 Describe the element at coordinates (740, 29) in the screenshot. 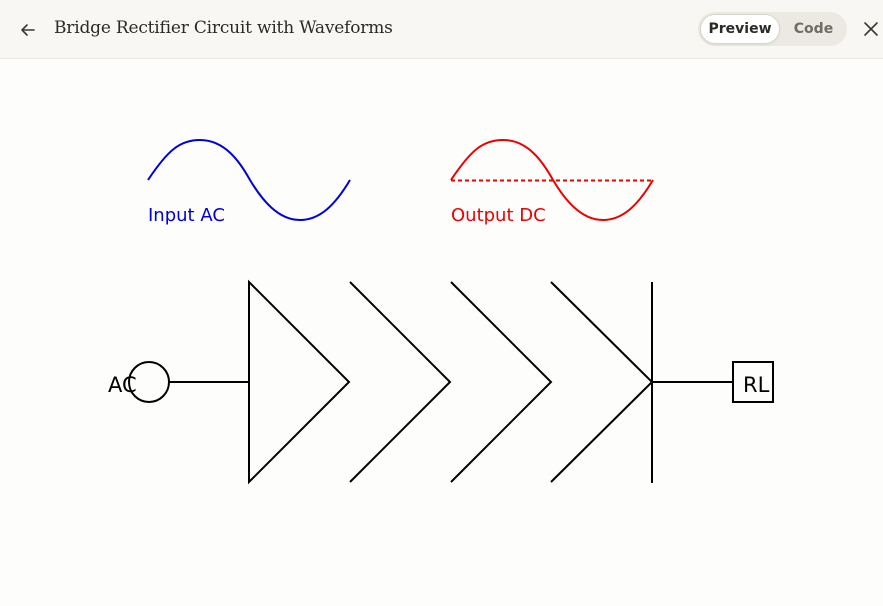

I see `tab-preview: Preview` at that location.